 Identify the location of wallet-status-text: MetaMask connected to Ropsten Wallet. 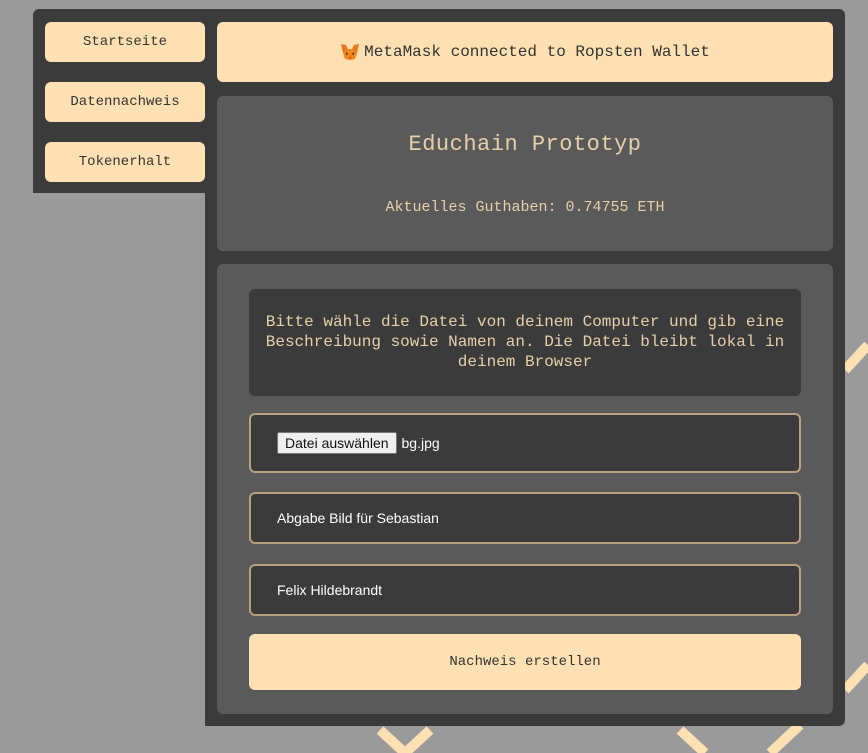
(537, 52).